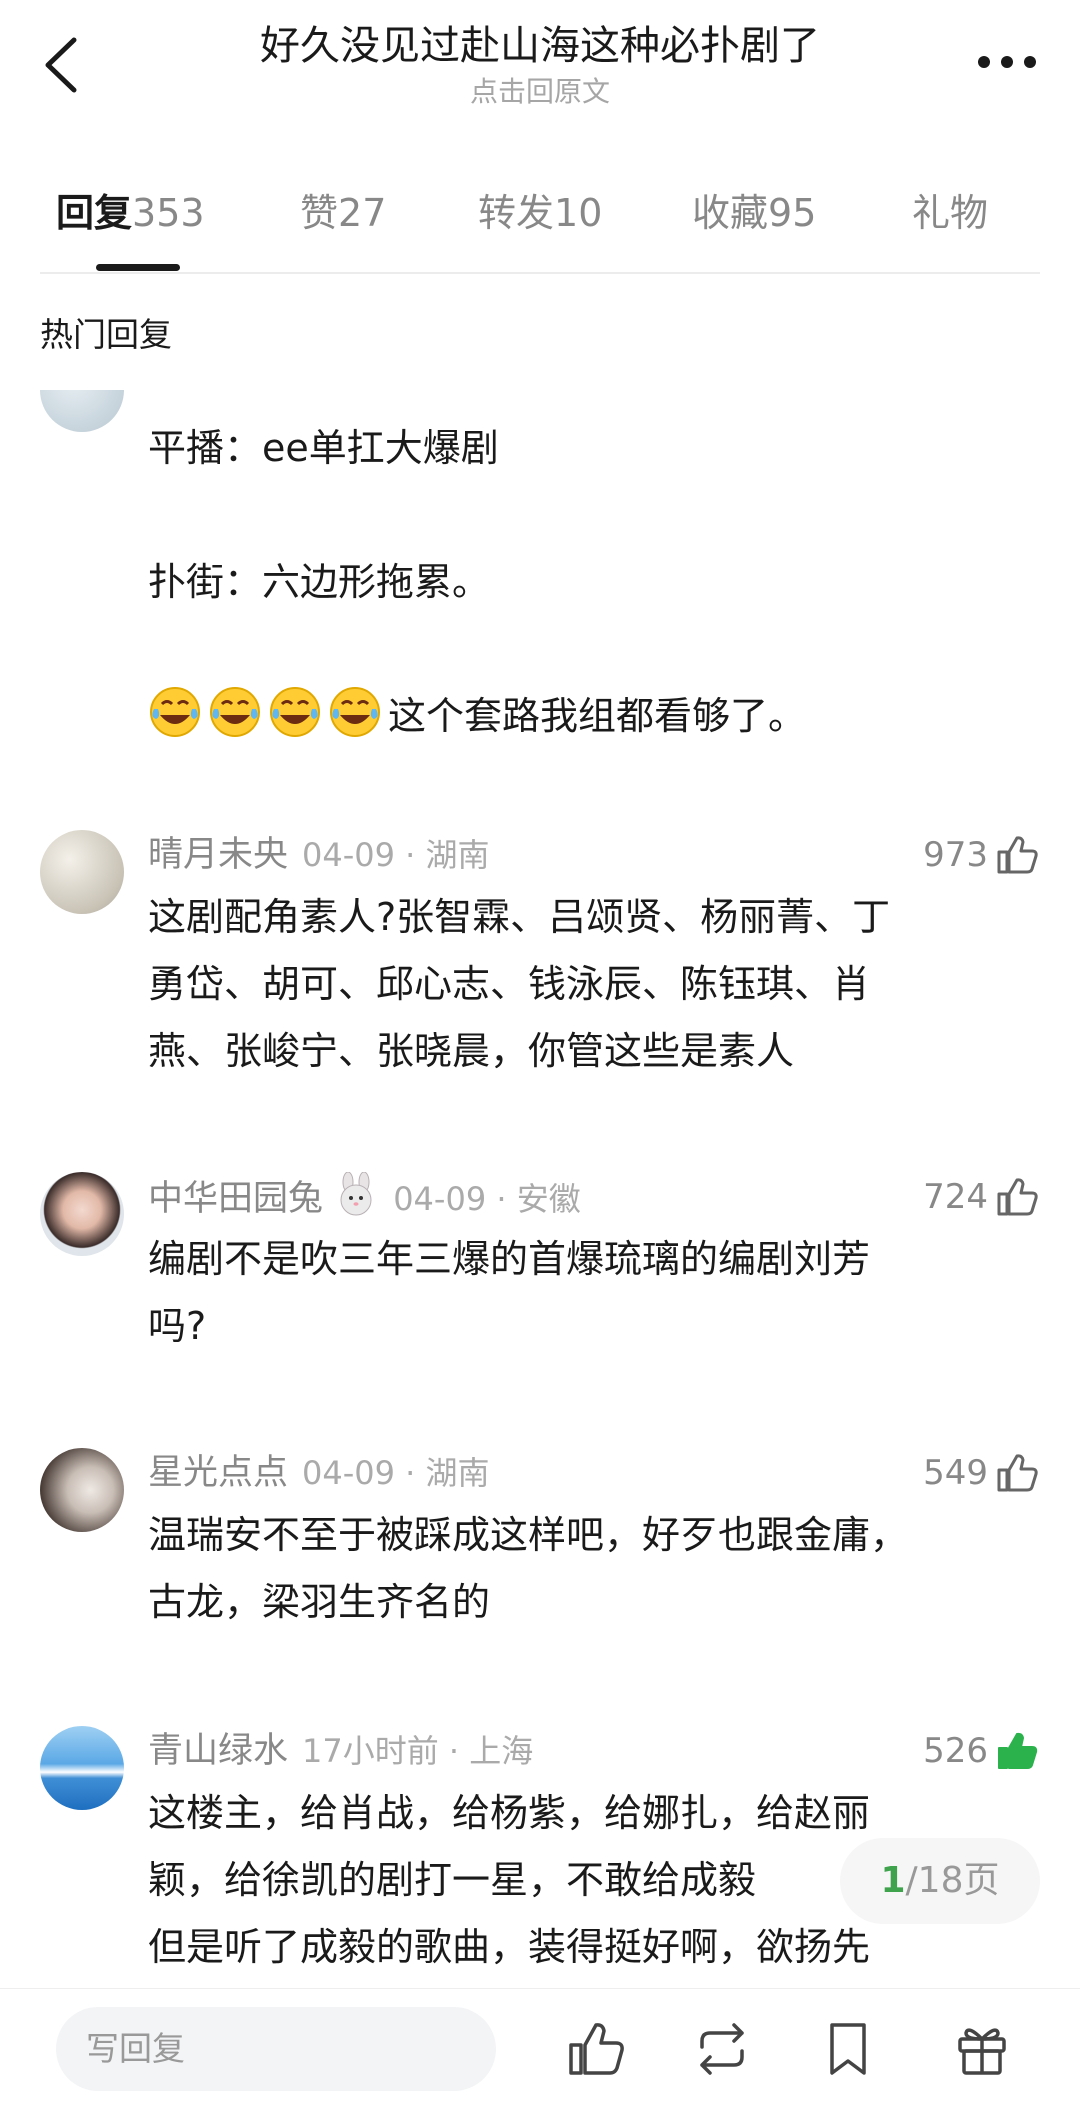 The height and width of the screenshot is (2102, 1080). Describe the element at coordinates (528, 1535) in the screenshot. I see `comment-line: 温瑞安不至于被踩成这样吧，好歹也跟金庸，` at that location.